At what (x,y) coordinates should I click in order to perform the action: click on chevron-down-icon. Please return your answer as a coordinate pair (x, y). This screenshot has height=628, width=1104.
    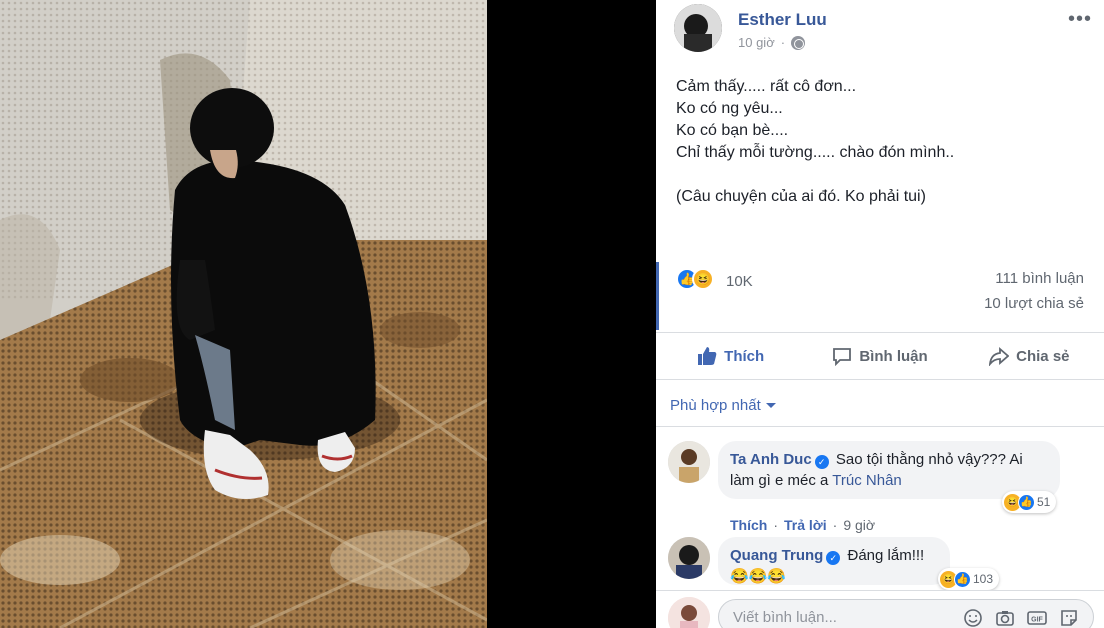
    Looking at the image, I should click on (770, 405).